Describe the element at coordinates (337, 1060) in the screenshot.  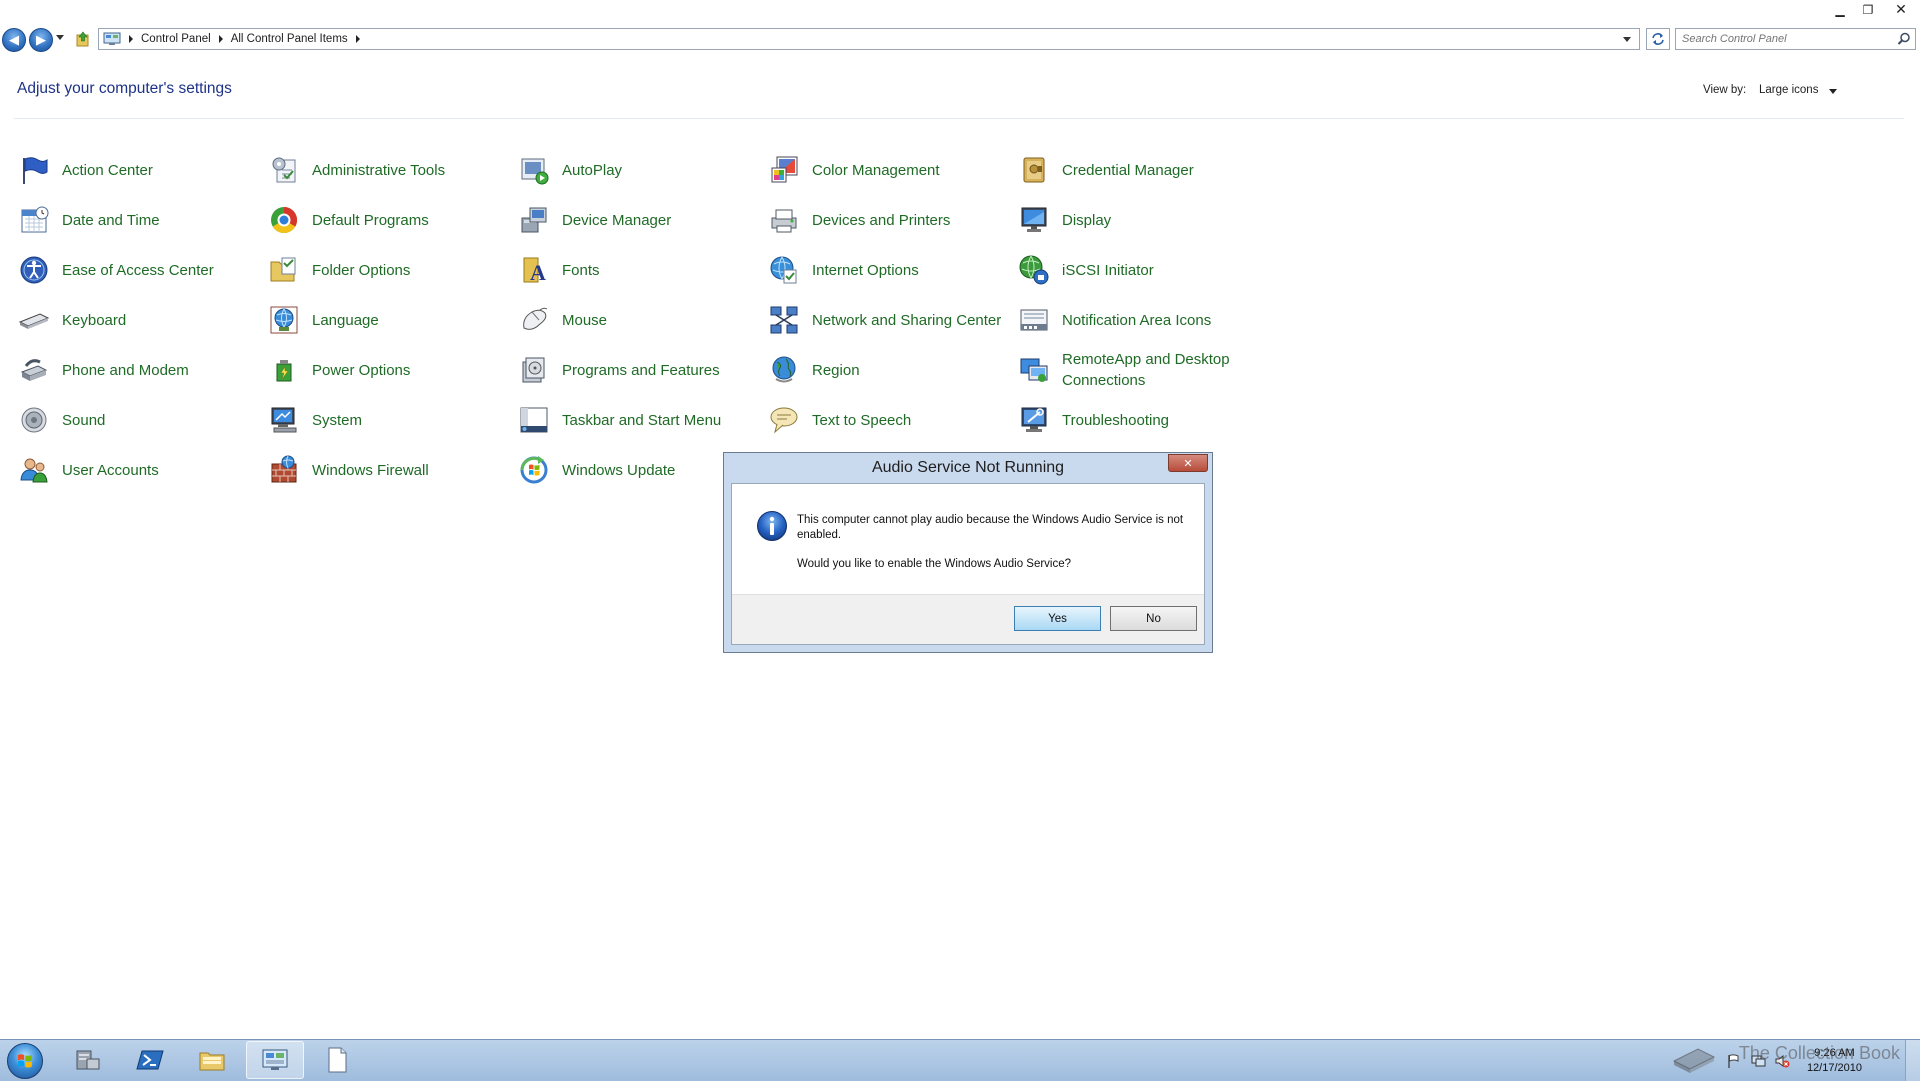
I see `taskbar-app-document` at that location.